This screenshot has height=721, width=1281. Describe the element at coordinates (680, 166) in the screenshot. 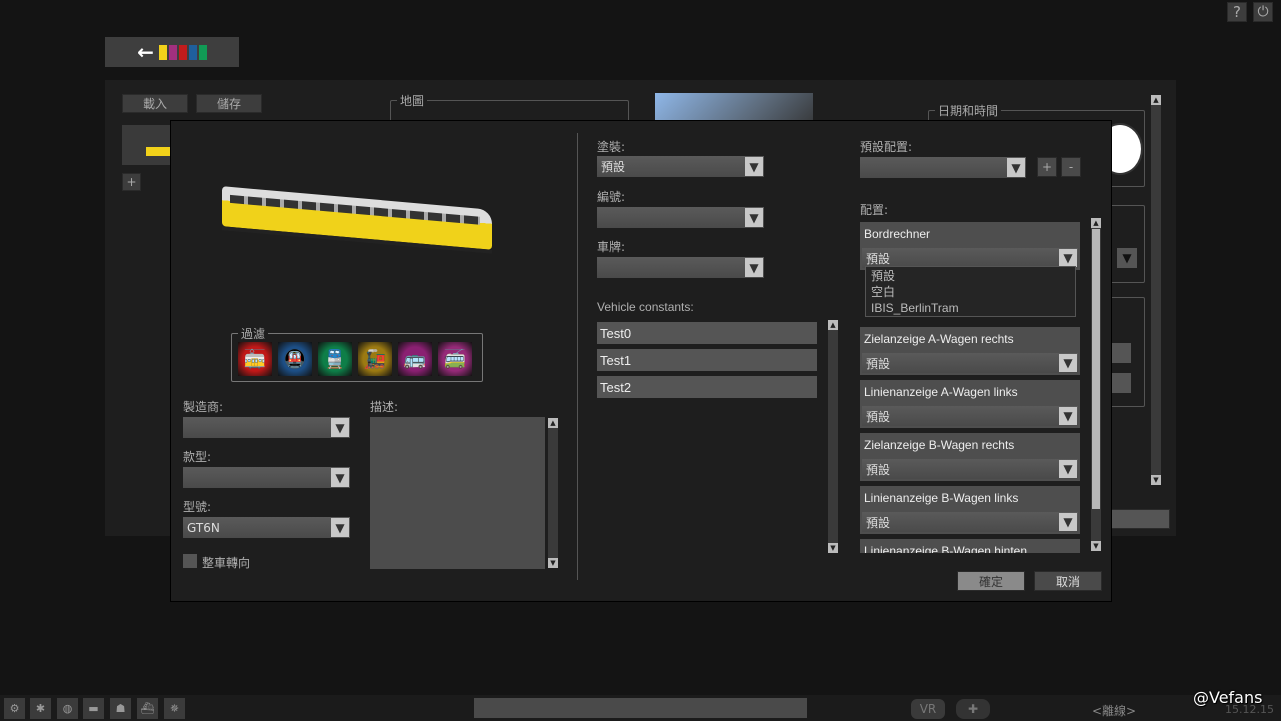

I see `livery-dropdown: 預設 ▼` at that location.